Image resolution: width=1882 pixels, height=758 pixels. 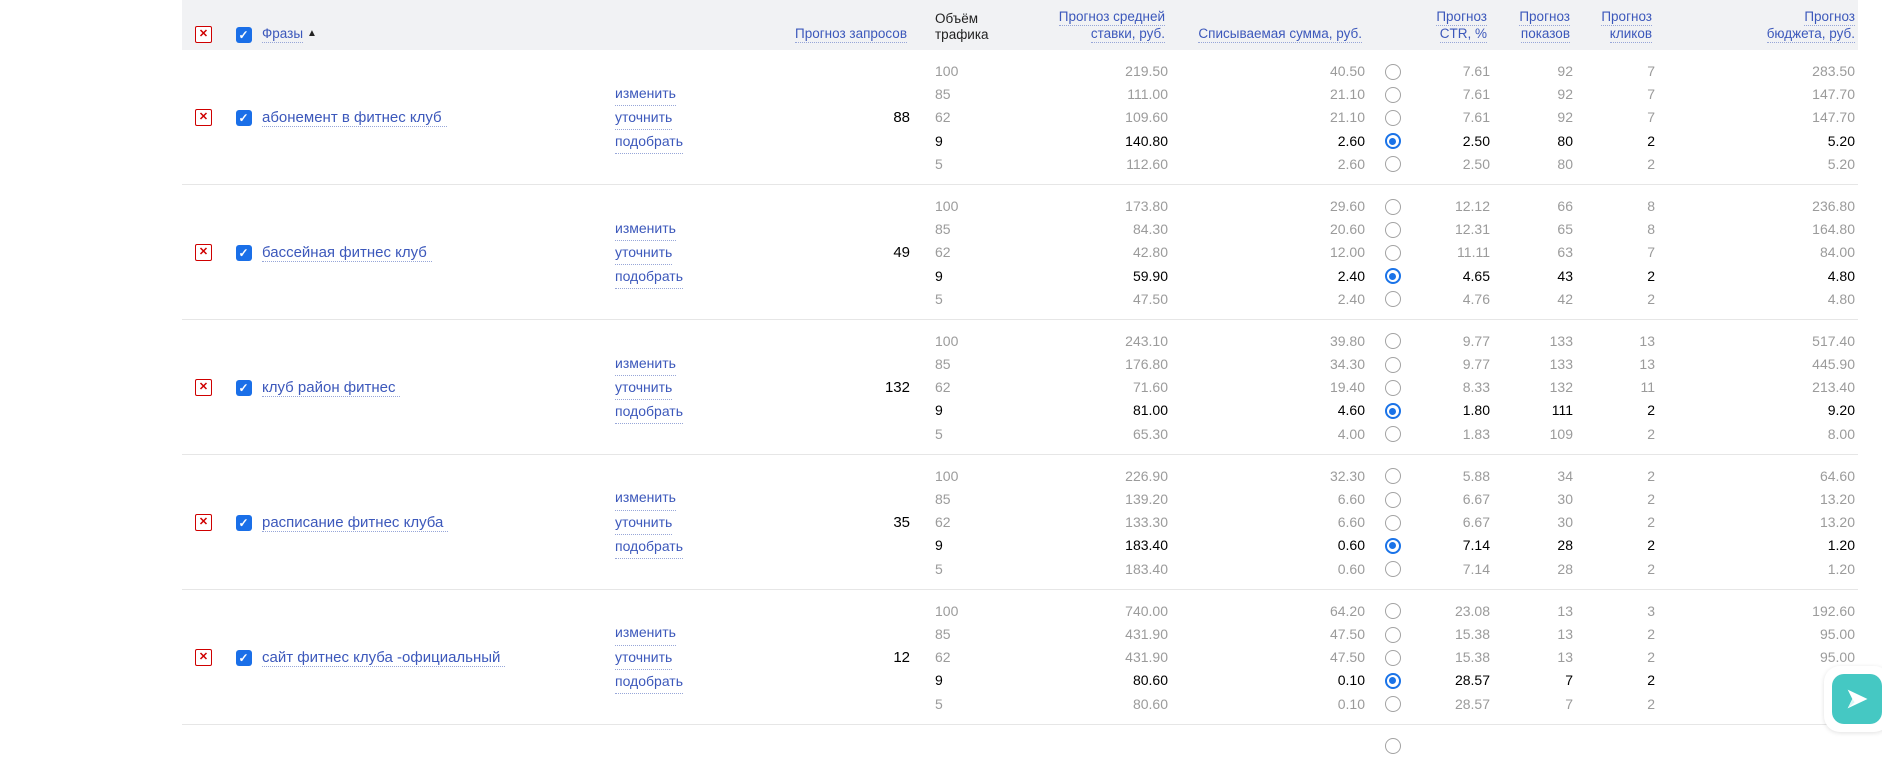 What do you see at coordinates (1531, 252) in the screenshot?
I see `impressions-forecast-value: 63` at bounding box center [1531, 252].